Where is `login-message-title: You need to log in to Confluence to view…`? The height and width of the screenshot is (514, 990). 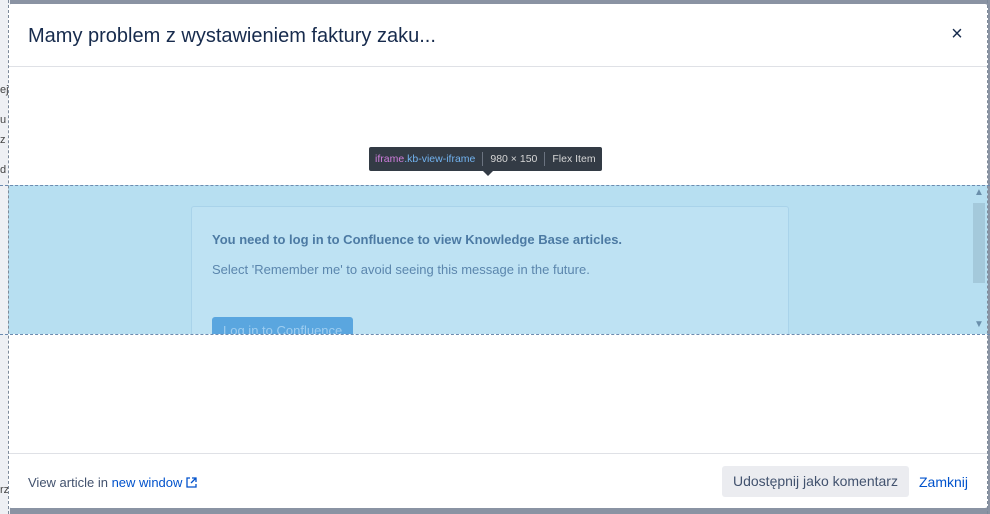 login-message-title: You need to log in to Confluence to view… is located at coordinates (417, 239).